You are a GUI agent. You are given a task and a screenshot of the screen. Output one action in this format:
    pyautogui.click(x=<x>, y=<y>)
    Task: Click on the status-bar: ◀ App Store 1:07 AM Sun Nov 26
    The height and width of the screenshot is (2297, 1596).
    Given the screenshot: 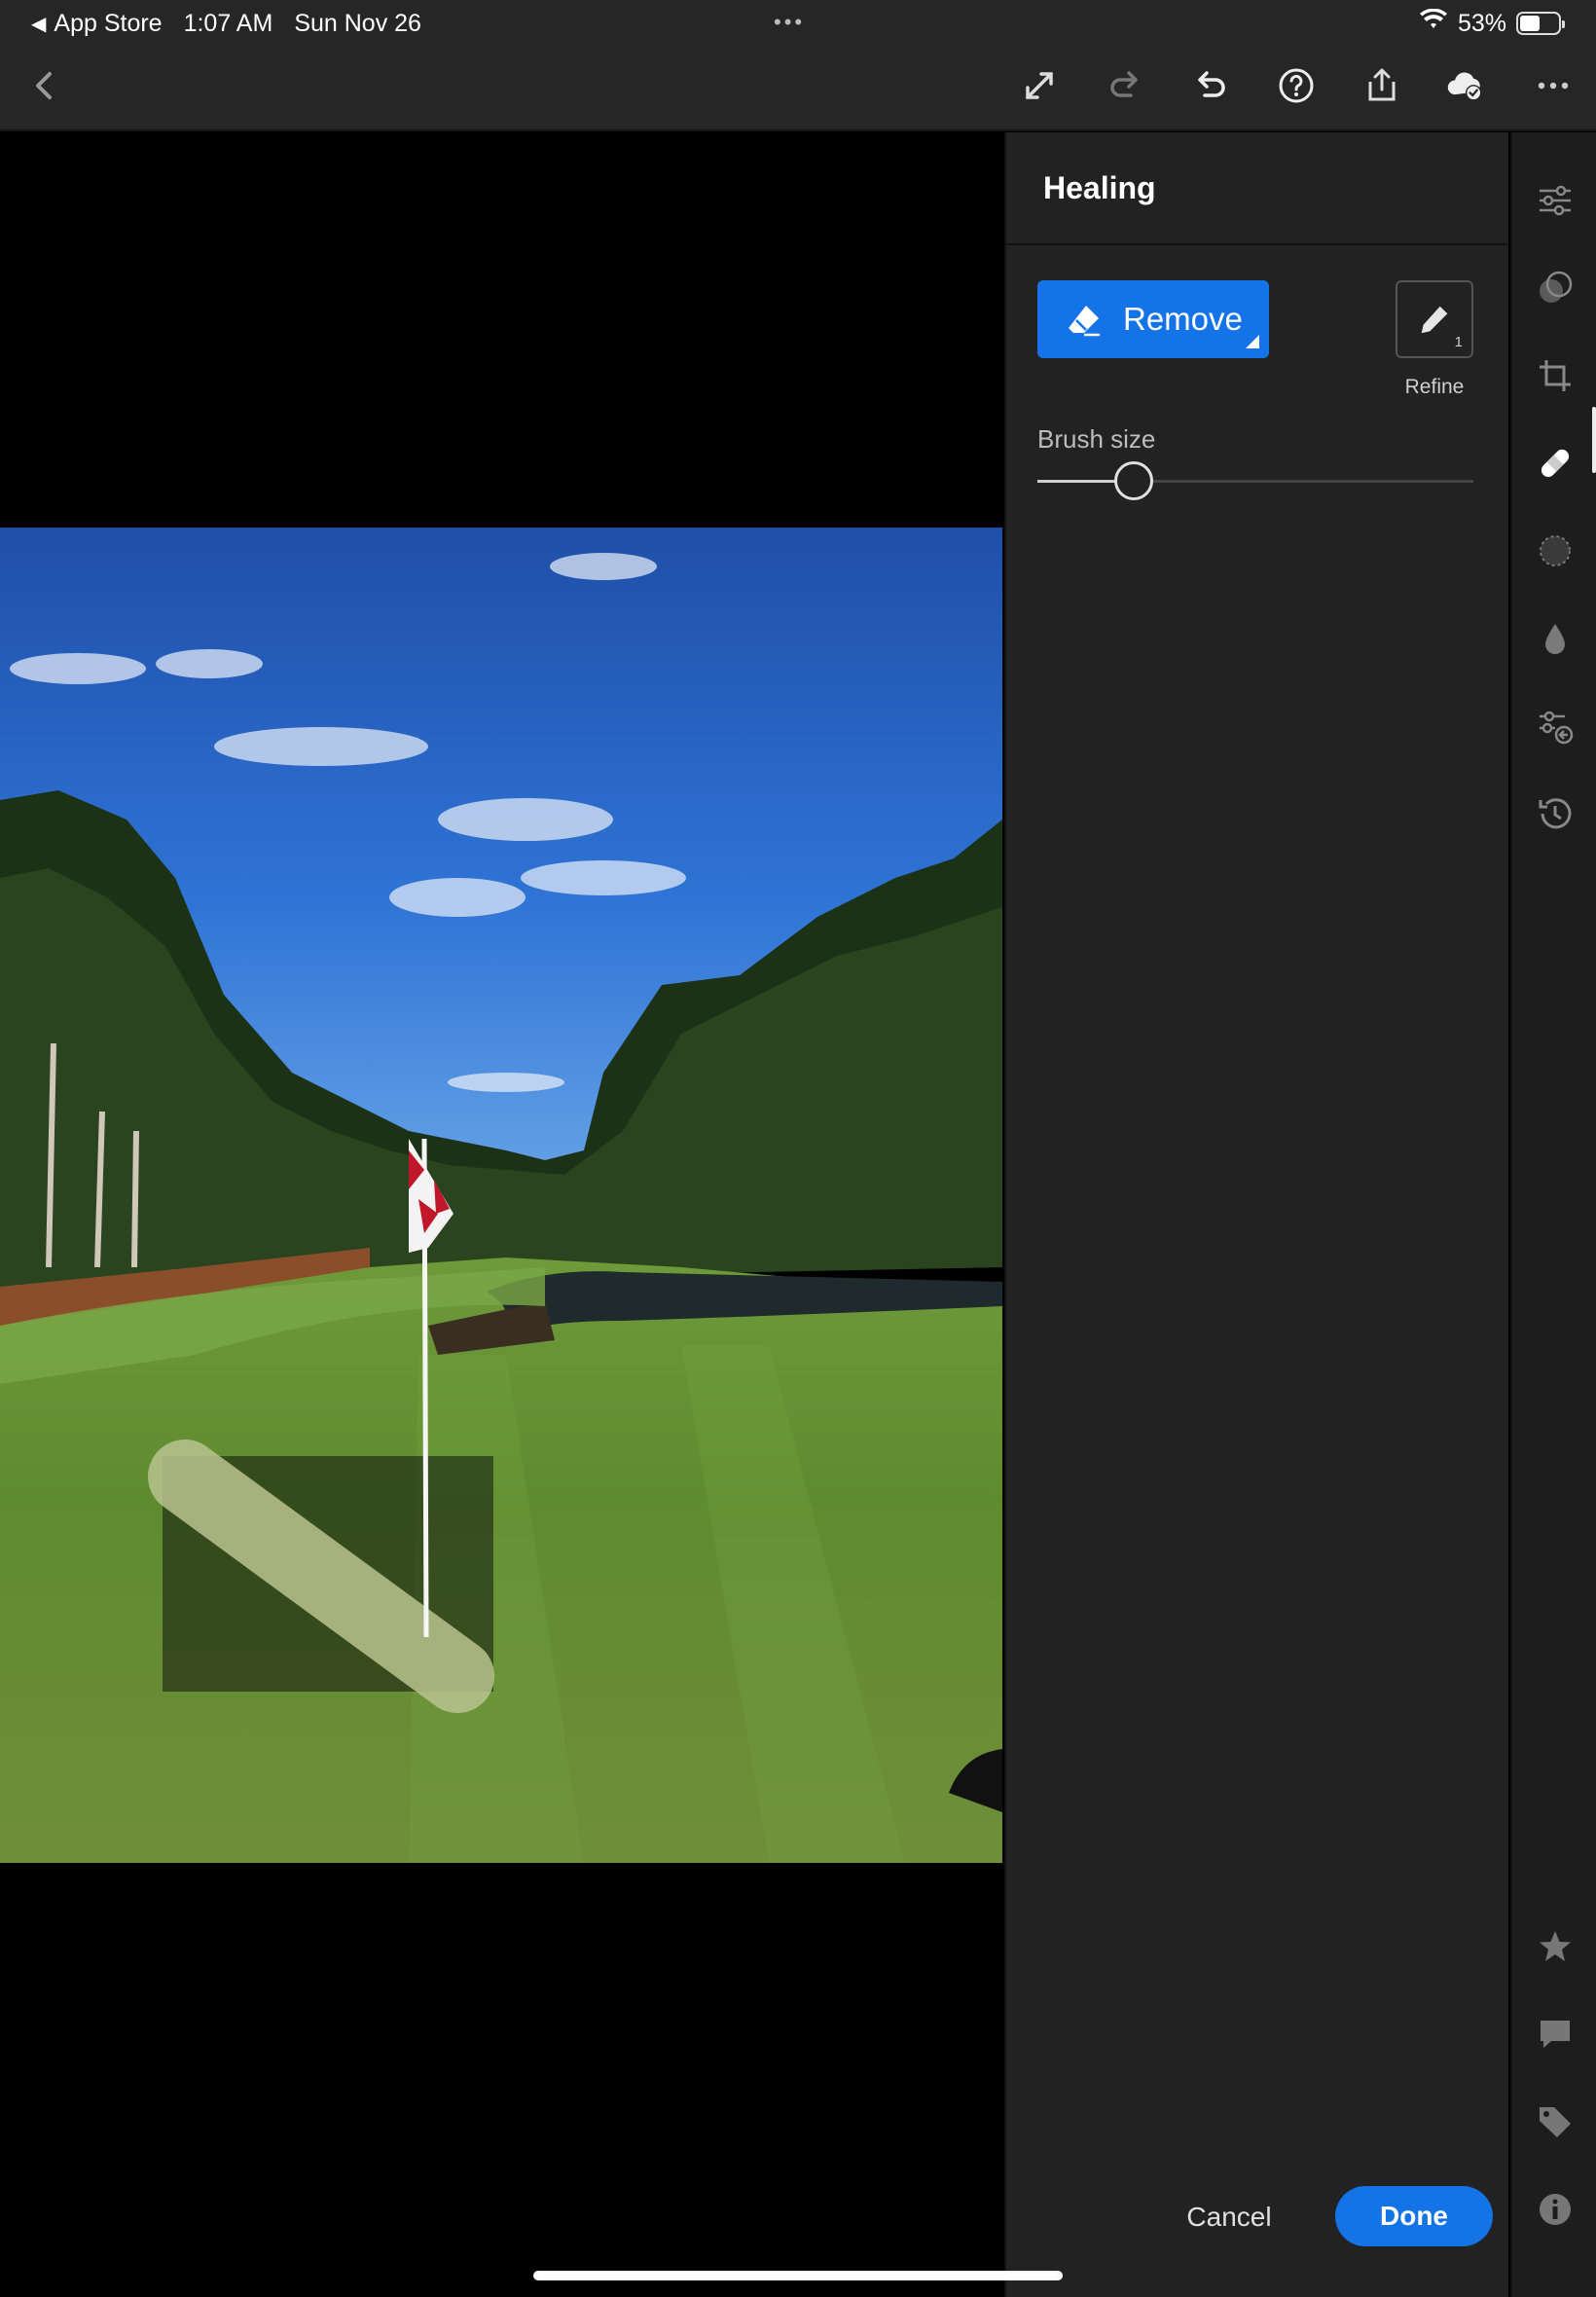 What is the action you would take?
    pyautogui.click(x=226, y=23)
    